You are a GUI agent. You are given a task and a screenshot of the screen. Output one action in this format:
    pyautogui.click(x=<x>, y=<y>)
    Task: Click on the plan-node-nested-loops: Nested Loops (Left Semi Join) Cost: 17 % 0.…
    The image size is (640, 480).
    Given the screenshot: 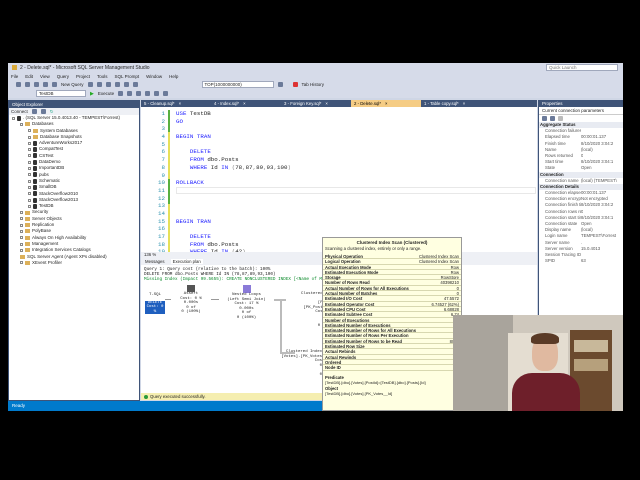 What is the action you would take?
    pyautogui.click(x=246, y=303)
    